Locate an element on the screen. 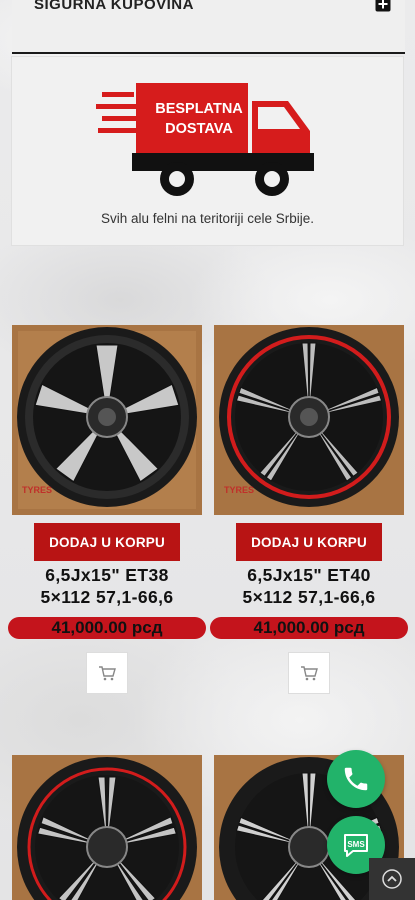 This screenshot has width=415, height=900. call-button is located at coordinates (356, 779).